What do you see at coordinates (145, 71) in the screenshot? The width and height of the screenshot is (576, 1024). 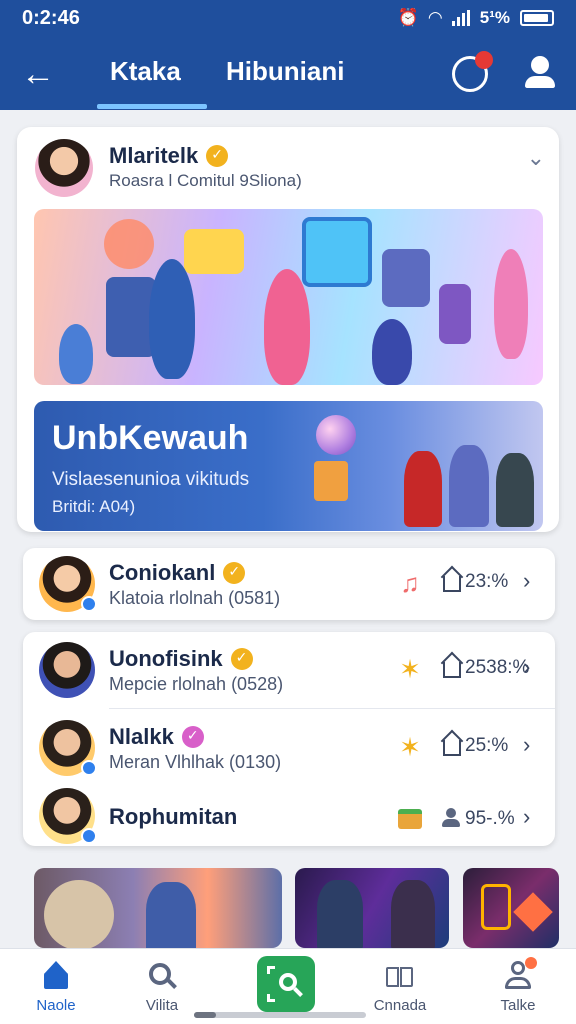 I see `tab-ktaka: Ktaka` at bounding box center [145, 71].